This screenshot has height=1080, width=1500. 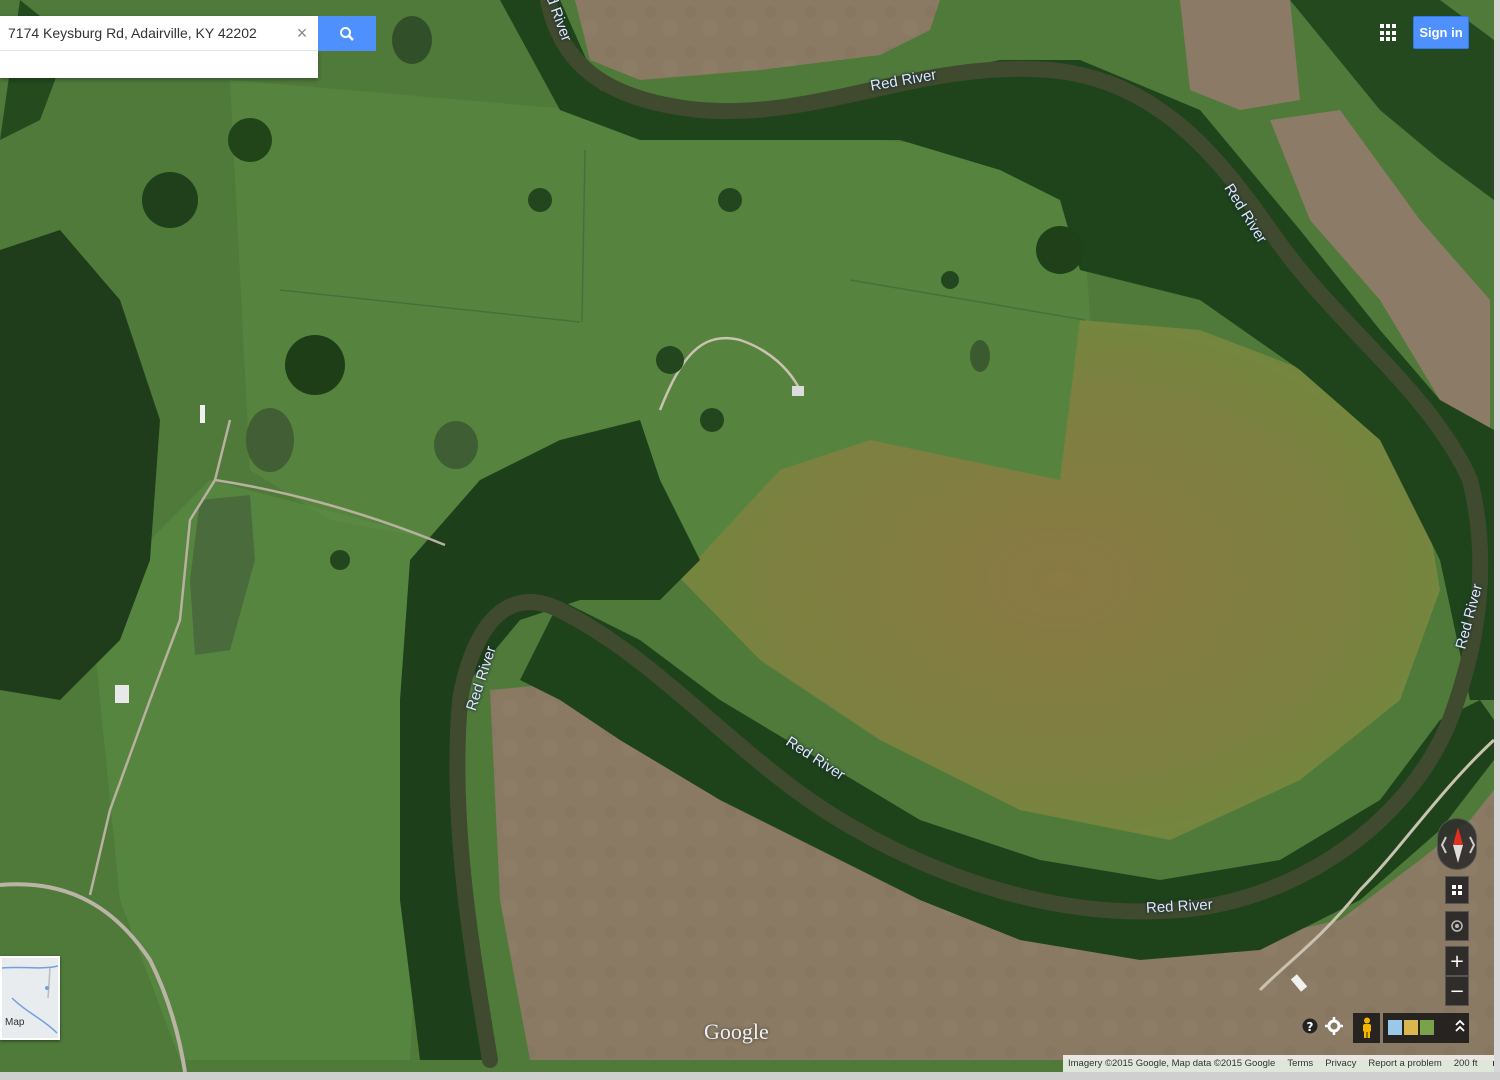 I want to click on layers-icon, so click(x=1426, y=1028).